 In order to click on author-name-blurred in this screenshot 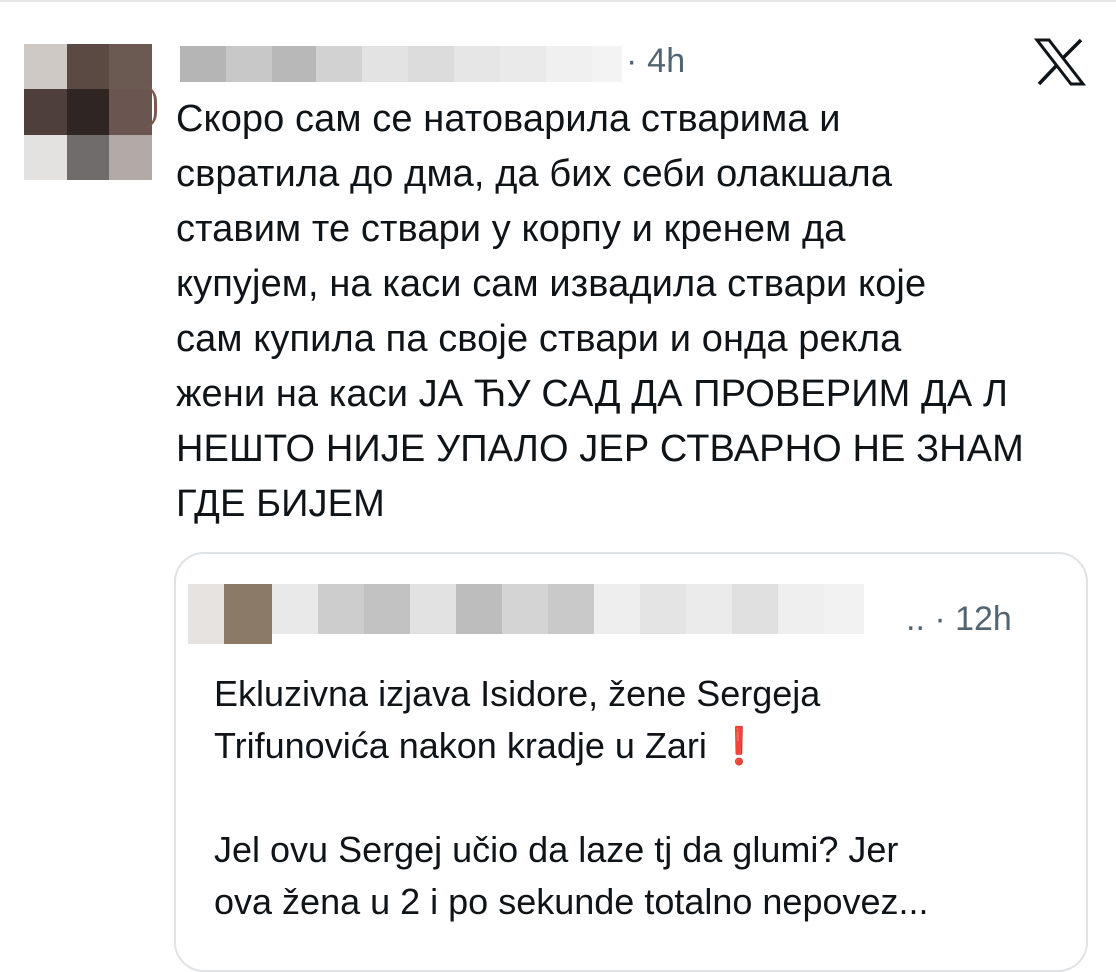, I will do `click(401, 64)`.